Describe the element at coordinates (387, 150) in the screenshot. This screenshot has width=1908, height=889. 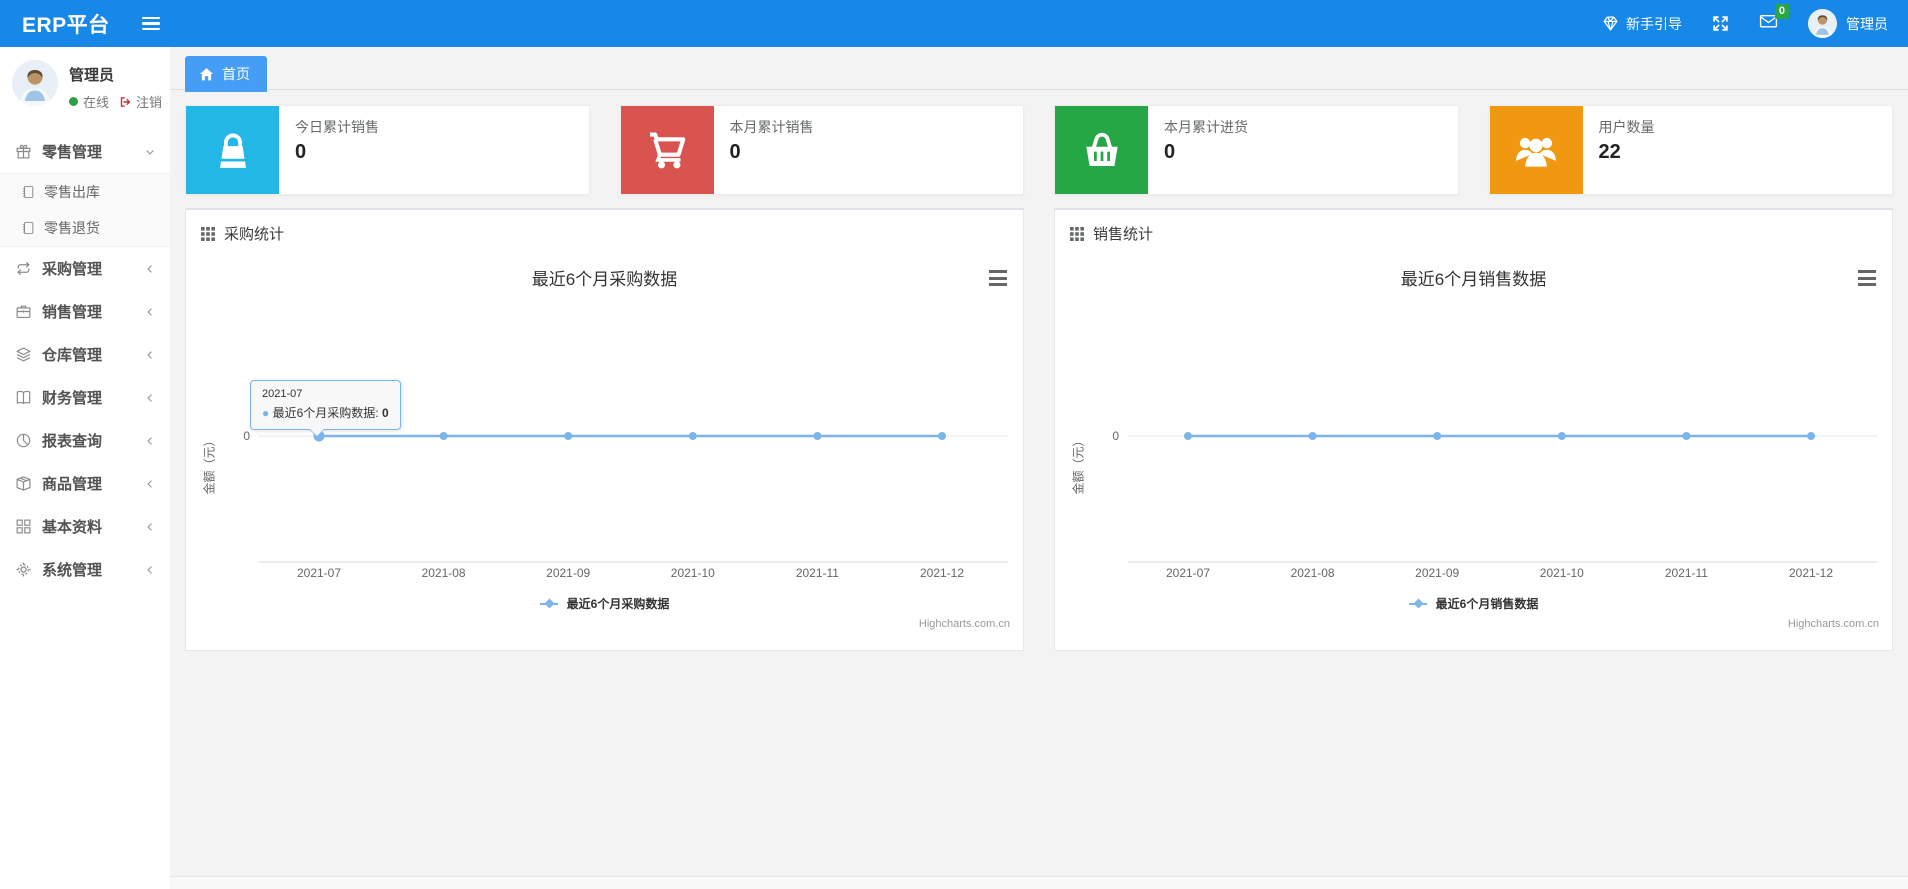
I see `stat-card-today-sales: 今日累计销售 0` at that location.